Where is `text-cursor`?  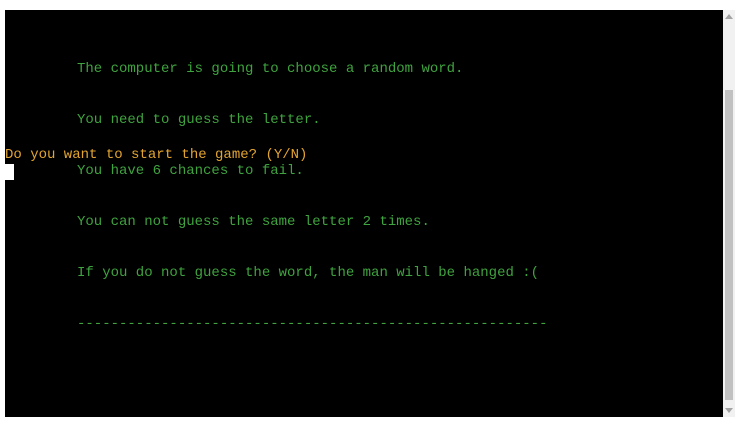
text-cursor is located at coordinates (9, 172).